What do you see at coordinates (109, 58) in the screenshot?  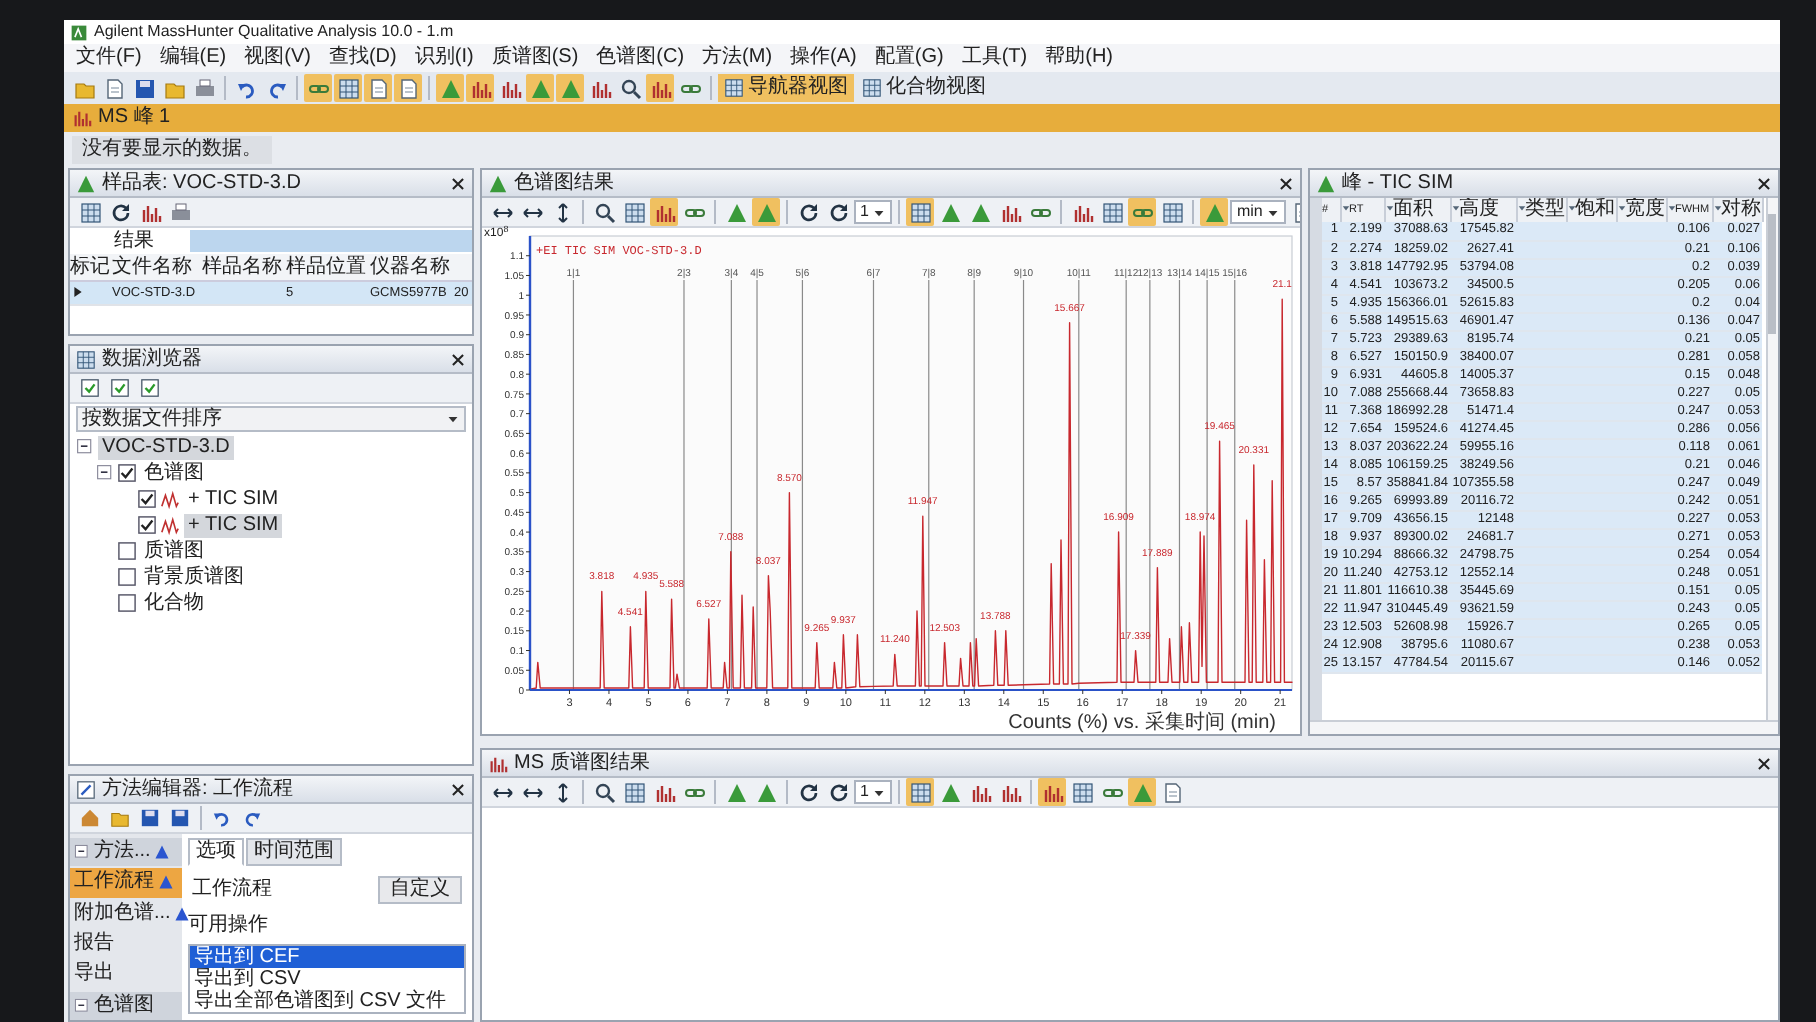 I see `menu-item: 文件(F)` at bounding box center [109, 58].